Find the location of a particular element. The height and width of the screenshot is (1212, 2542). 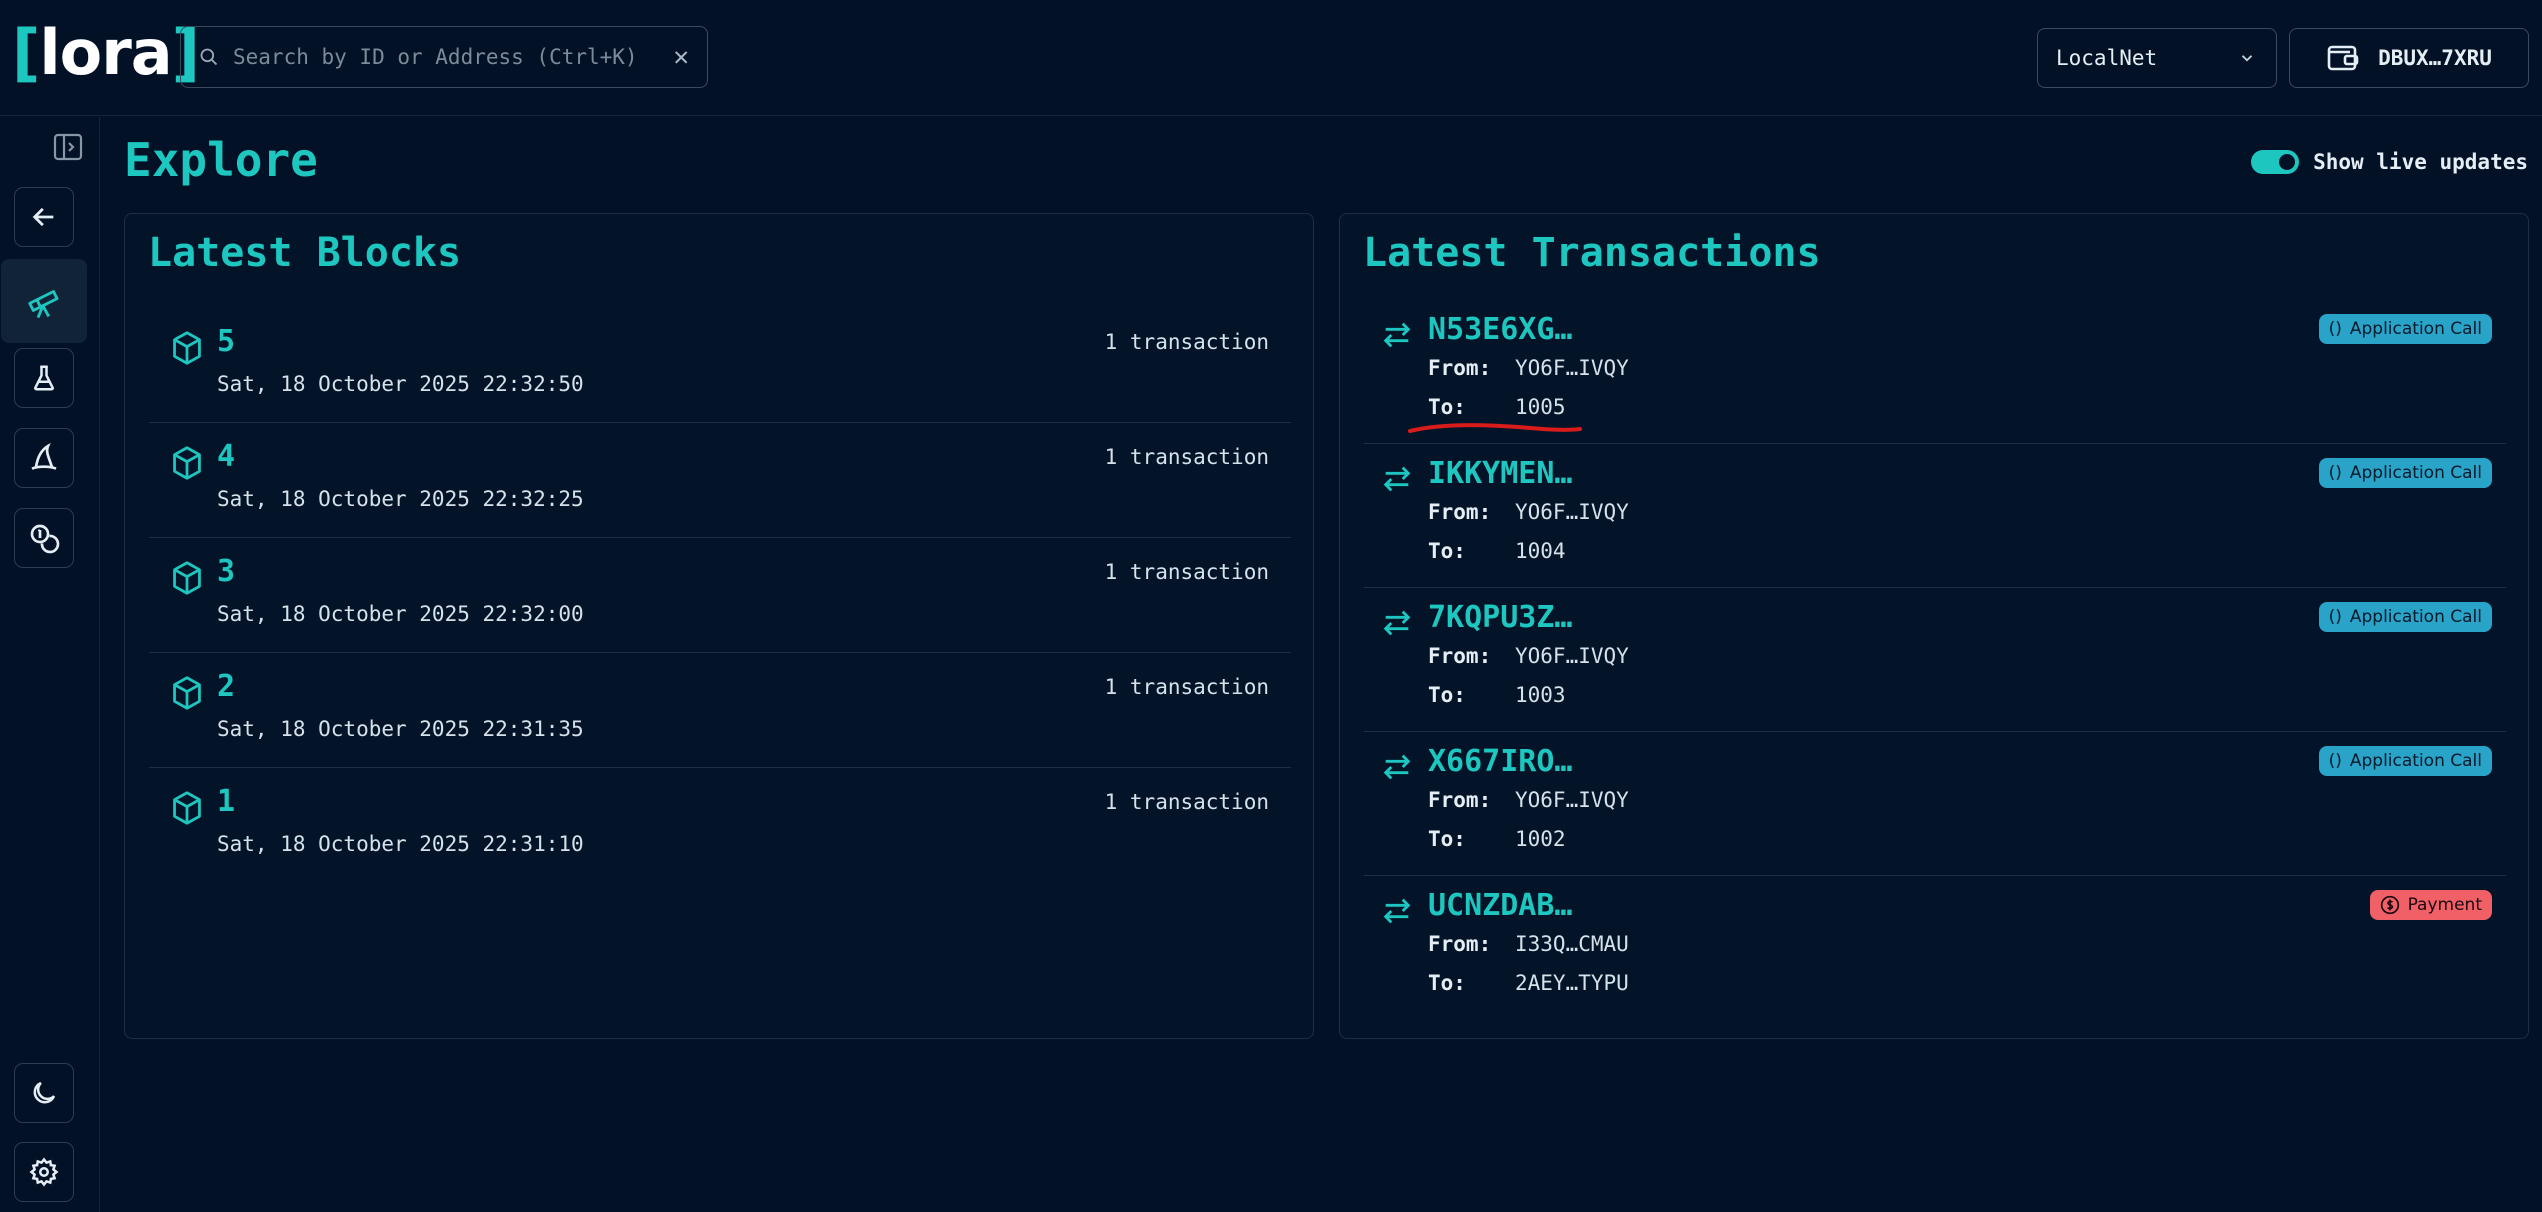

block-number: 2 is located at coordinates (226, 686).